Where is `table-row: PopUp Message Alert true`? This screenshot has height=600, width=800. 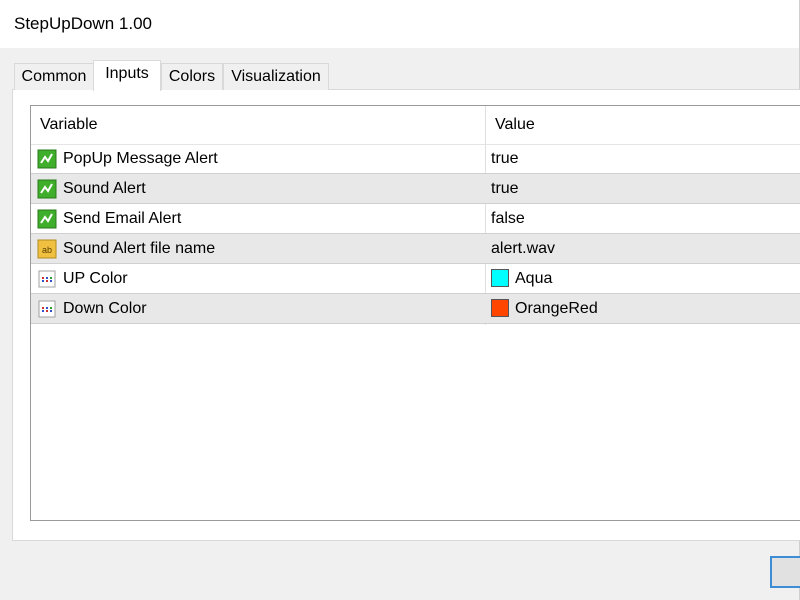 table-row: PopUp Message Alert true is located at coordinates (415, 159).